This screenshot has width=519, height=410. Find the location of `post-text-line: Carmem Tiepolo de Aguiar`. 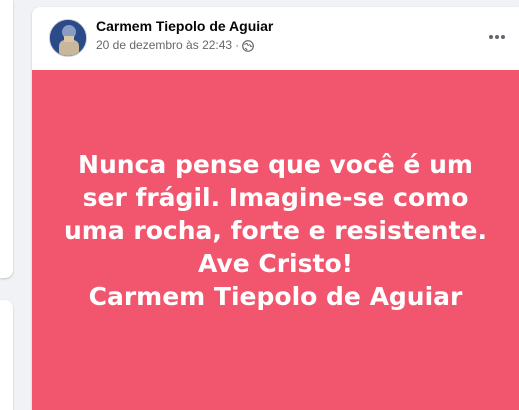

post-text-line: Carmem Tiepolo de Aguiar is located at coordinates (275, 296).